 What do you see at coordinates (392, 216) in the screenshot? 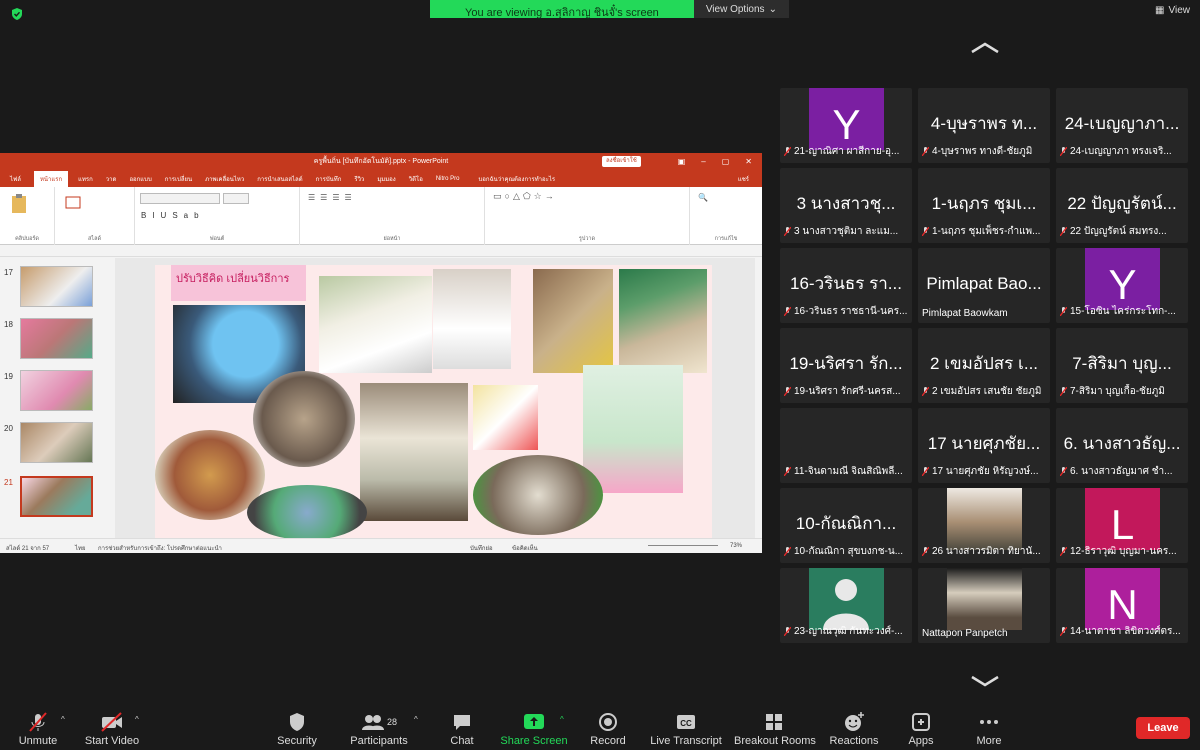
I see `group-paragraph: ☰☰☰☰ ย่อหน้า` at bounding box center [392, 216].